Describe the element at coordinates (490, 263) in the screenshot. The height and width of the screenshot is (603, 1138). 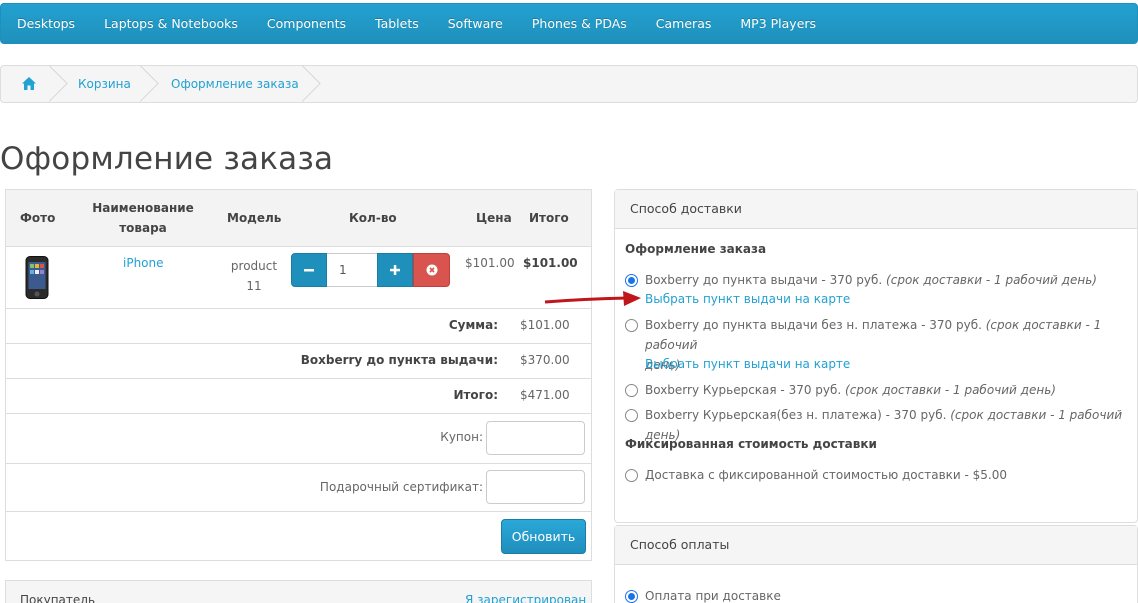
I see `product-price: $101.00` at that location.